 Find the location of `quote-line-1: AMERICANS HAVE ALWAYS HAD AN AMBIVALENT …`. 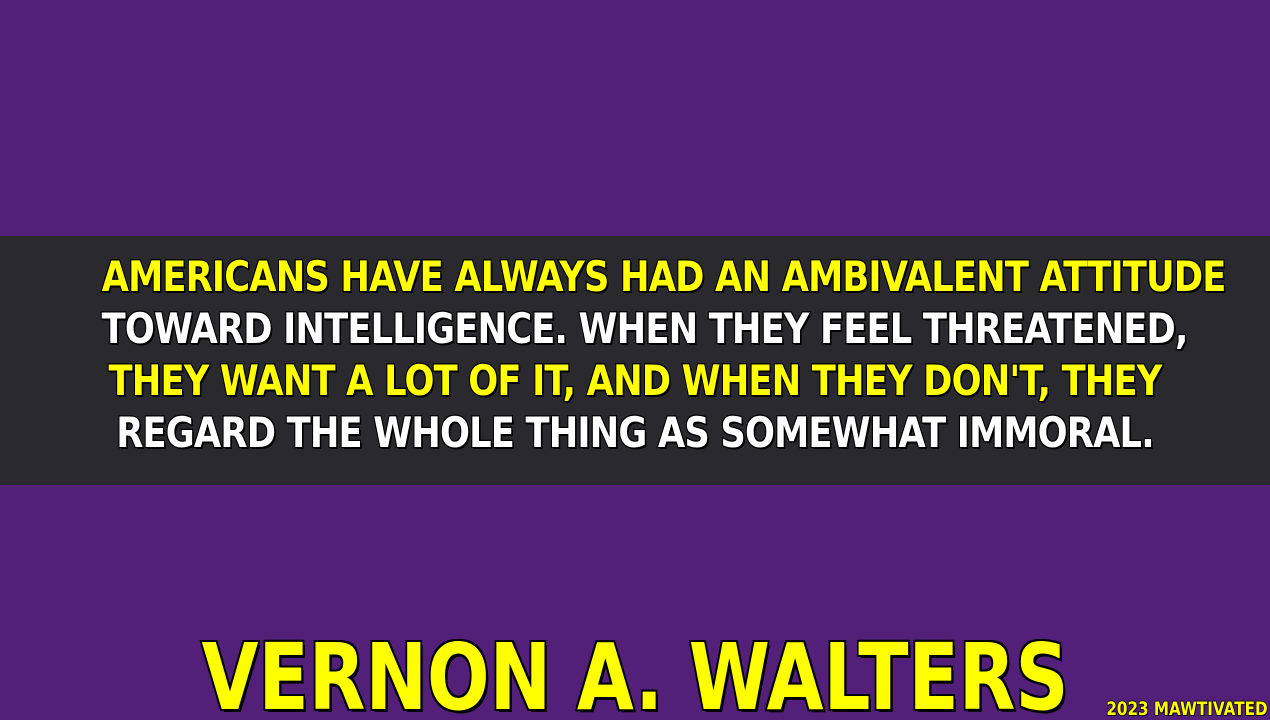

quote-line-1: AMERICANS HAVE ALWAYS HAD AN AMBIVALENT … is located at coordinates (664, 277).